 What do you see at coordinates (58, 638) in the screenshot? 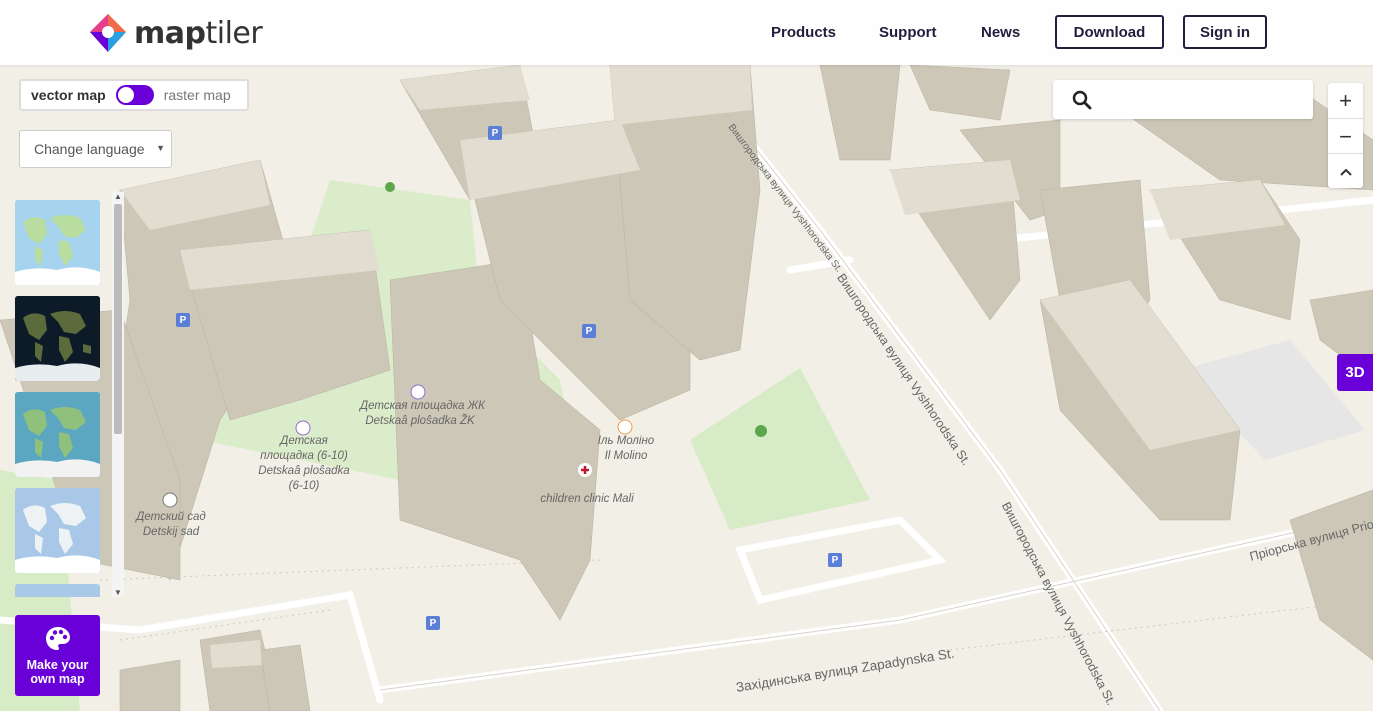
I see `palette-icon` at bounding box center [58, 638].